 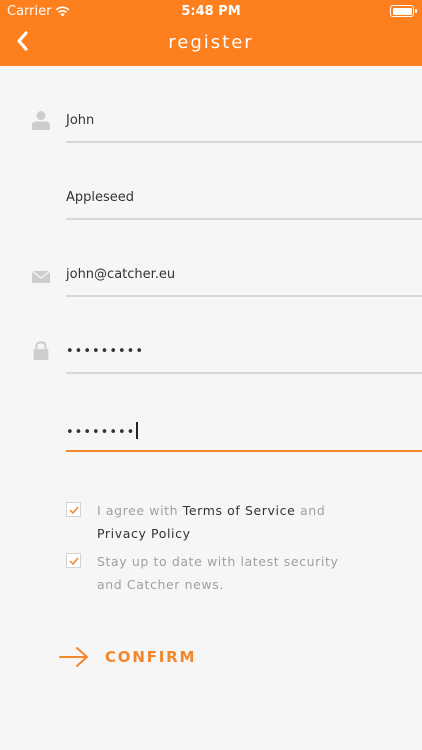 I want to click on terms-checkbox, so click(x=73, y=509).